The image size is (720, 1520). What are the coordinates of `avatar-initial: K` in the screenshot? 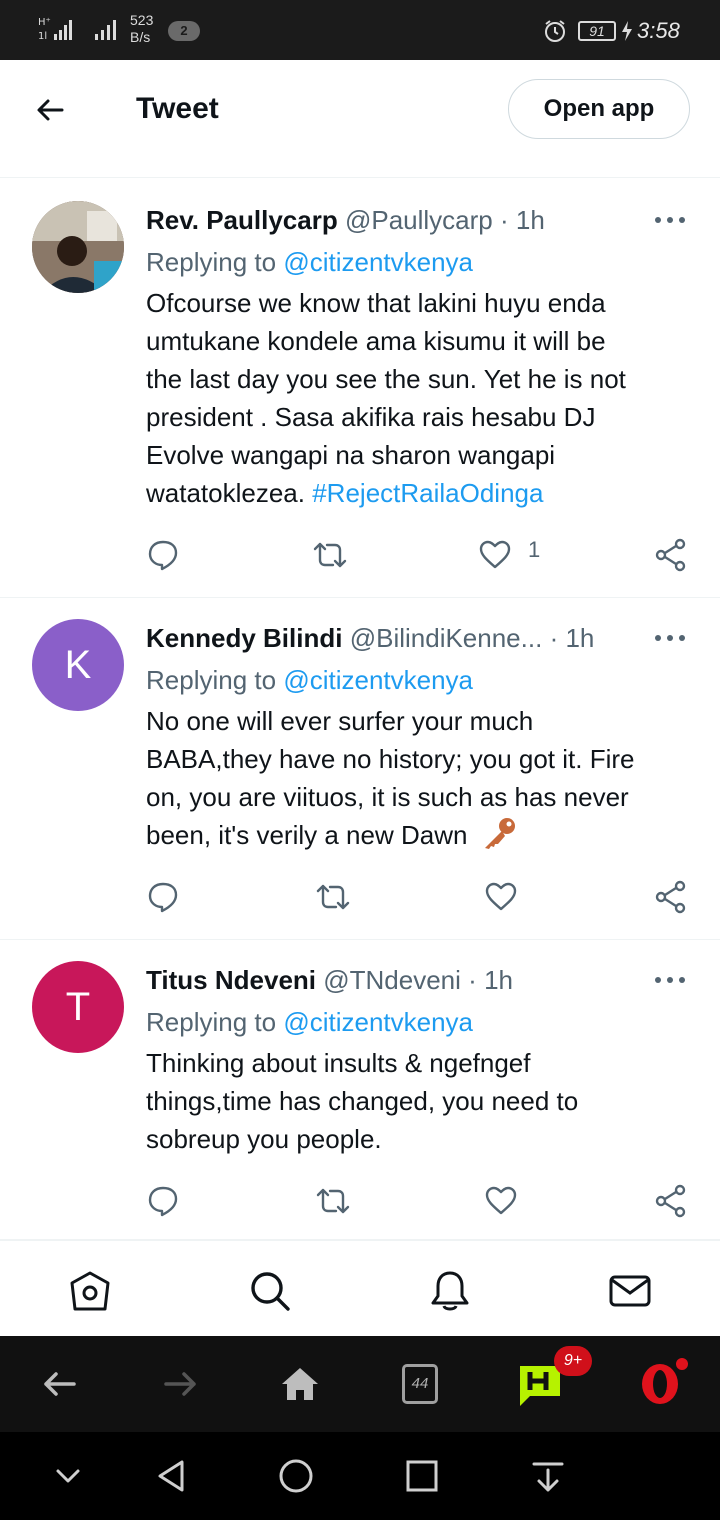 It's located at (78, 665).